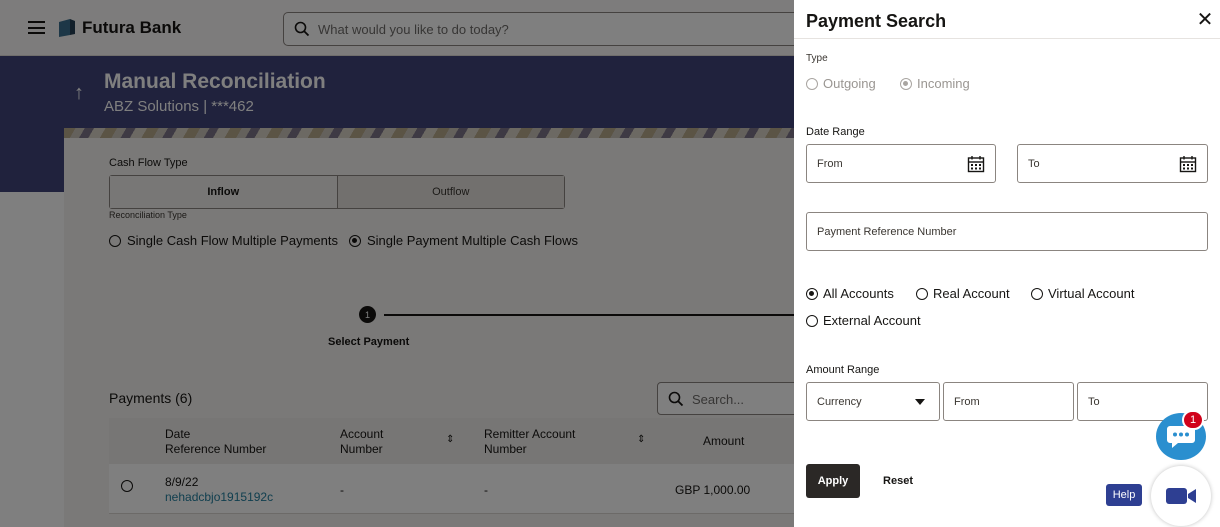 This screenshot has height=527, width=1220. What do you see at coordinates (901, 163) in the screenshot?
I see `date-from-field: From` at bounding box center [901, 163].